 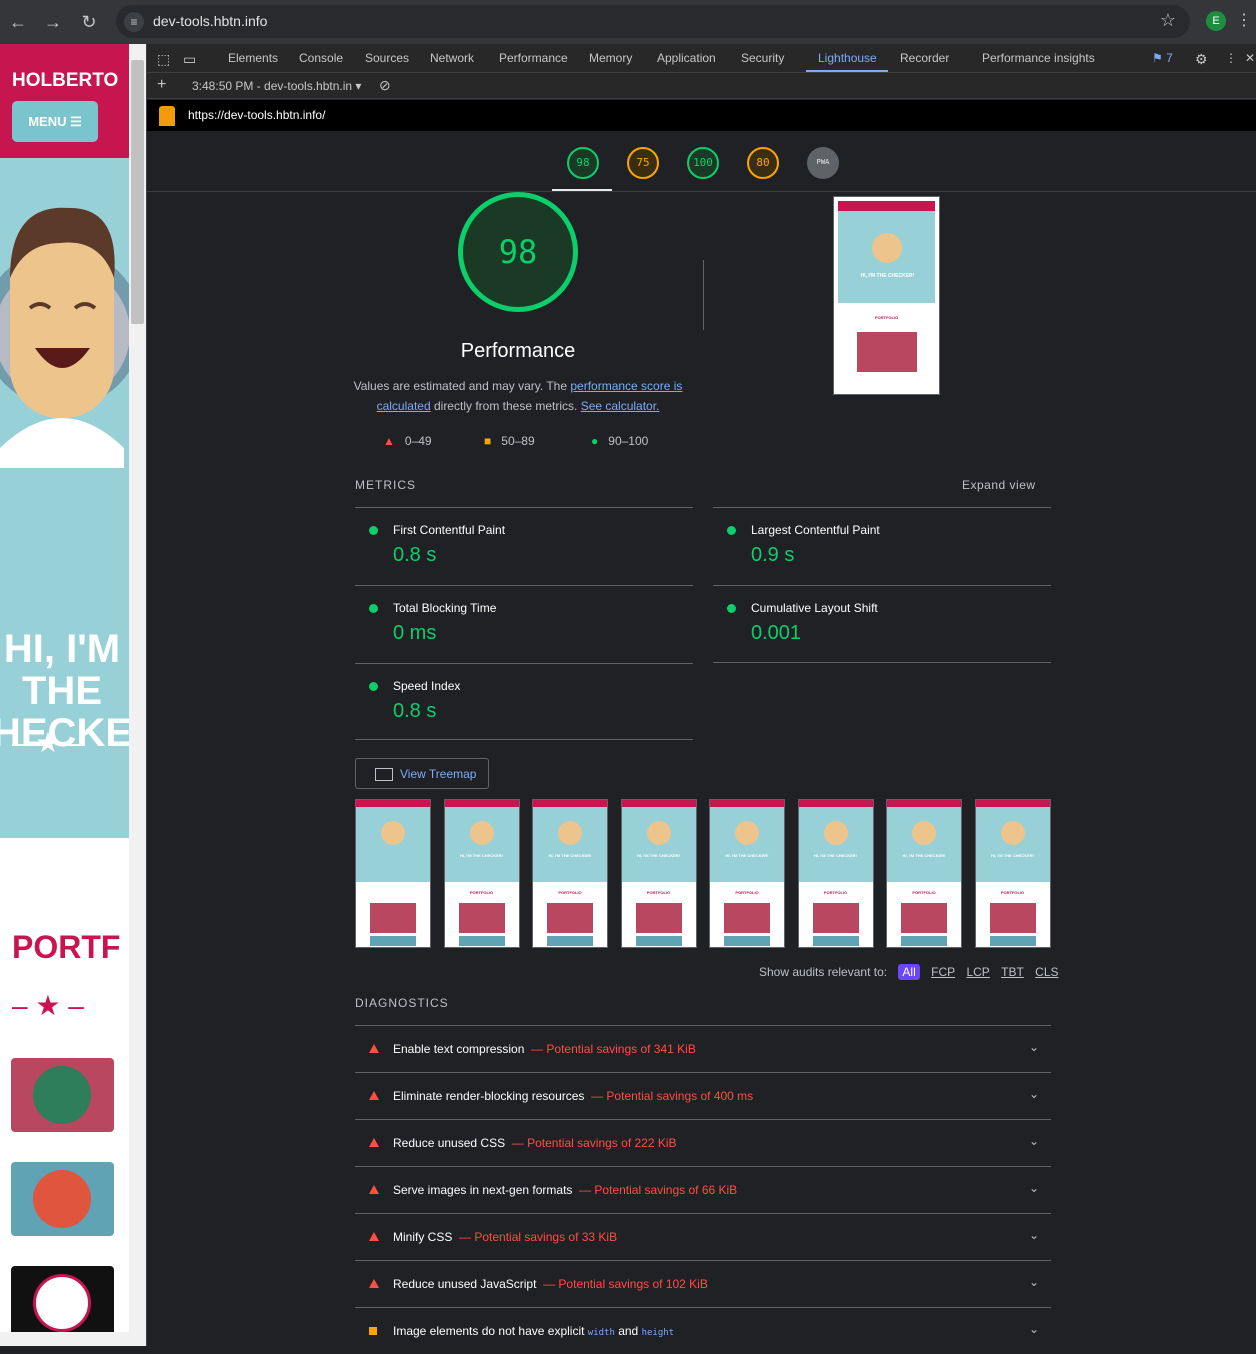 What do you see at coordinates (452, 58) in the screenshot?
I see `tab-network: Network` at bounding box center [452, 58].